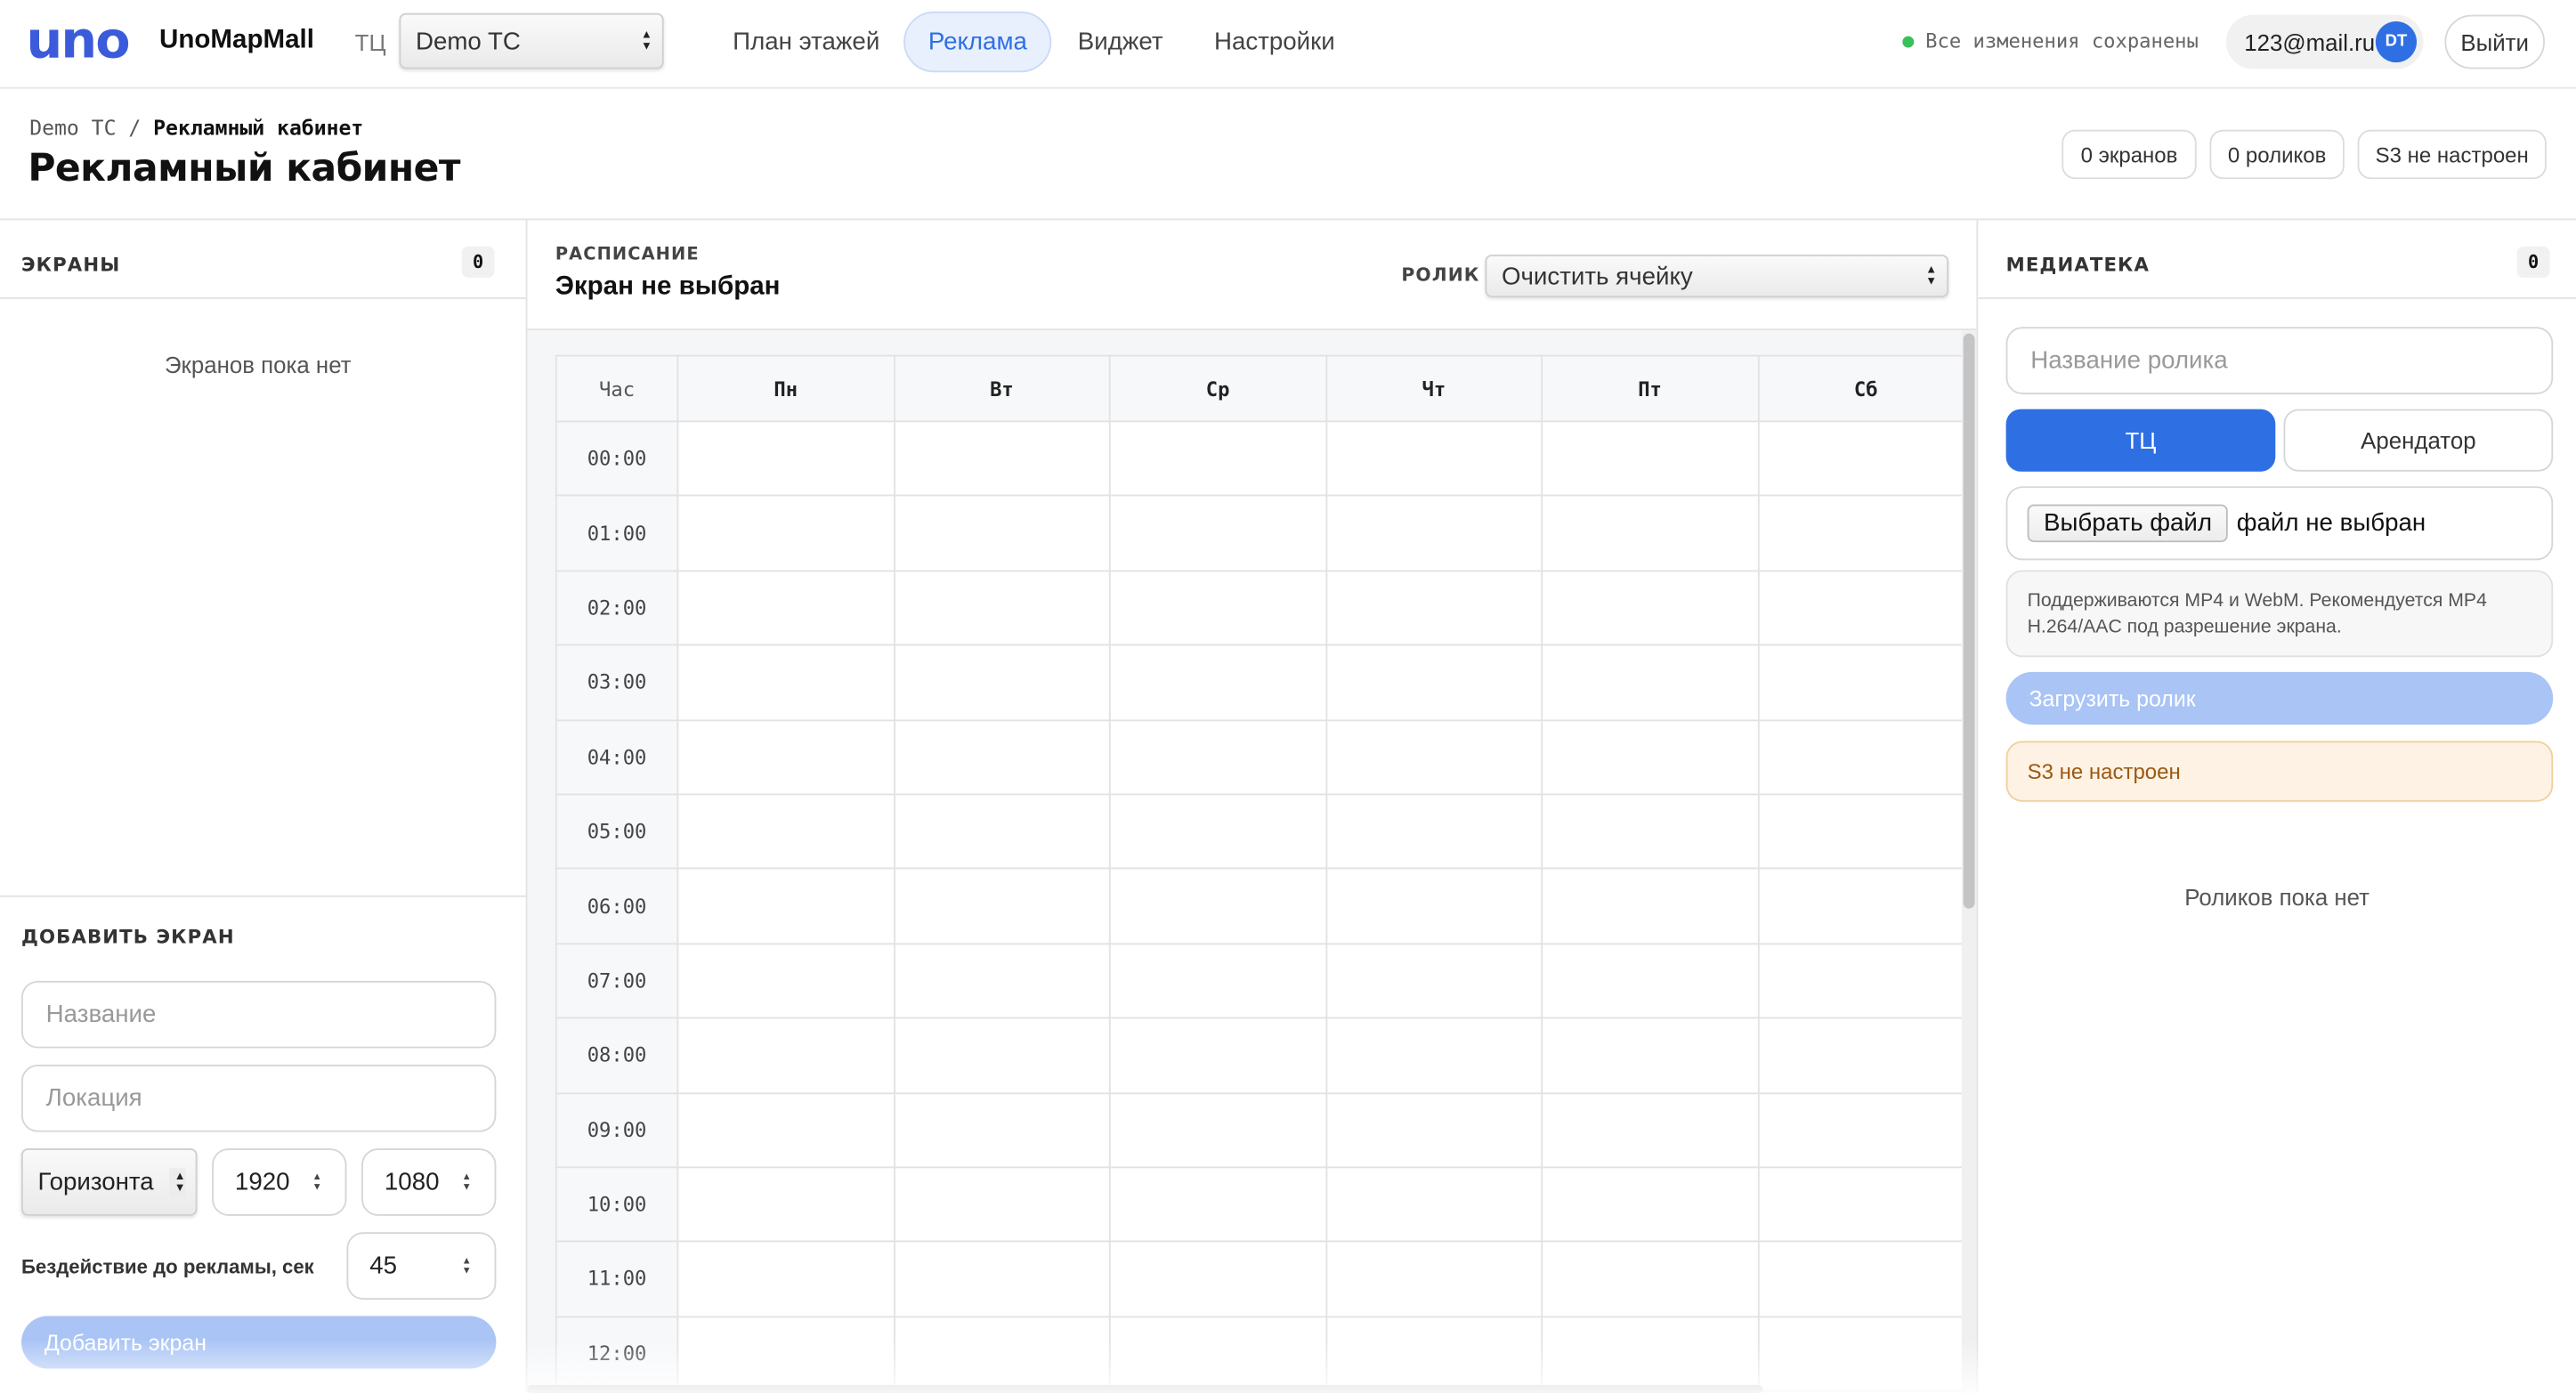 This screenshot has height=1394, width=2576. Describe the element at coordinates (2419, 440) in the screenshot. I see `owner-tenant-button: Арендатор` at that location.